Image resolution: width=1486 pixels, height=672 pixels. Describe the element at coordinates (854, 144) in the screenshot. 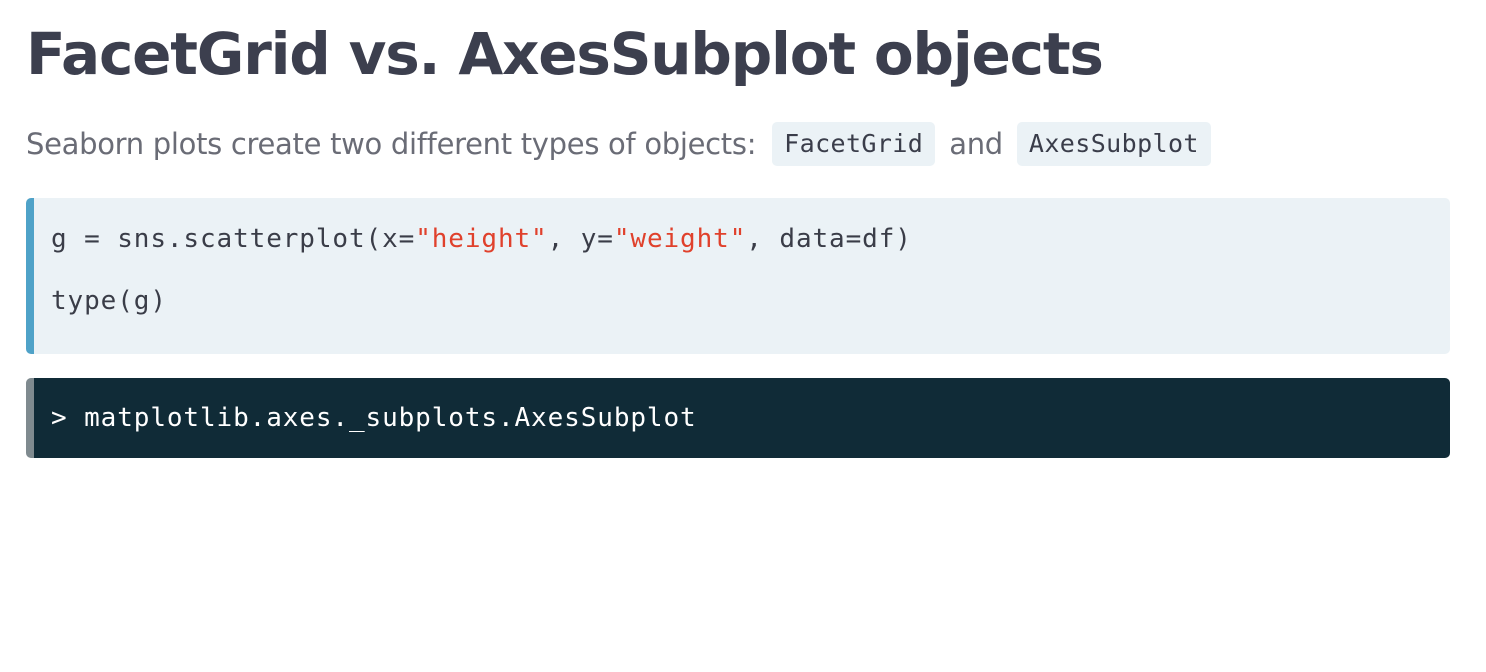

I see `inline-code-facetgrid: FacetGrid` at that location.